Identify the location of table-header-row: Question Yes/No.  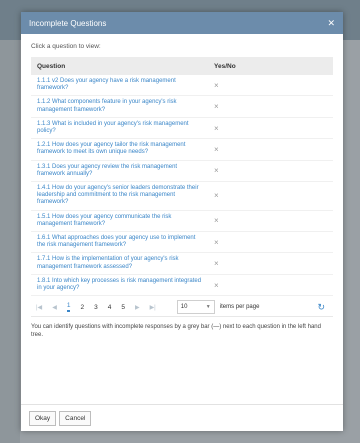
(182, 66).